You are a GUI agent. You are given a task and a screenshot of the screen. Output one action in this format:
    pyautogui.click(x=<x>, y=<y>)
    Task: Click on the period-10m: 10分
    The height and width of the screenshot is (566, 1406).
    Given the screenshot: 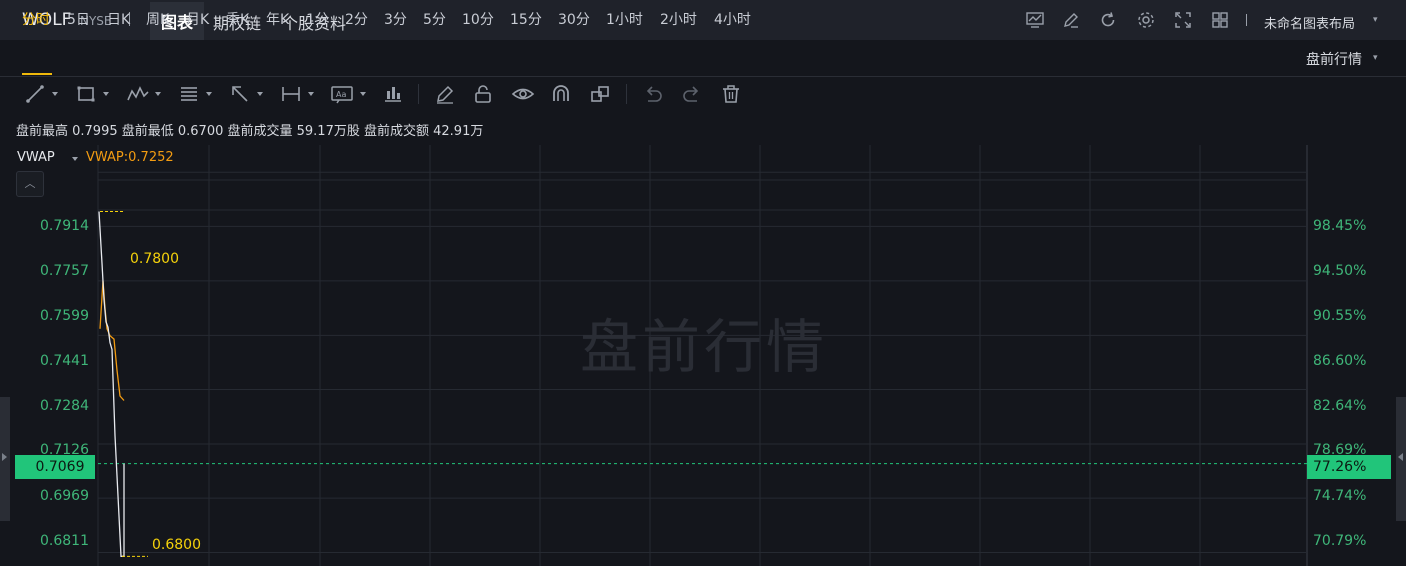 What is the action you would take?
    pyautogui.click(x=478, y=19)
    